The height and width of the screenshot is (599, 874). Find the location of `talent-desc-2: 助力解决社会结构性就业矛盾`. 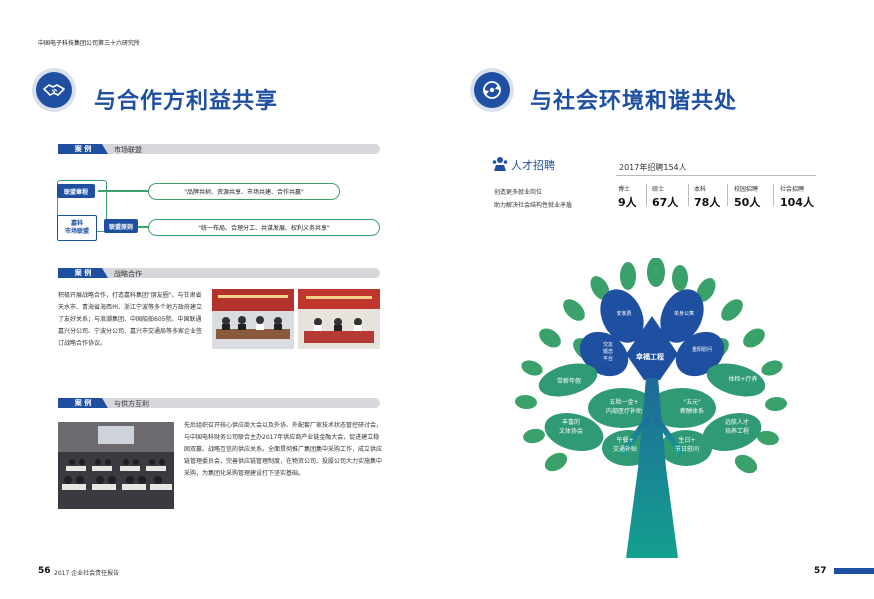

talent-desc-2: 助力解决社会结构性就业矛盾 is located at coordinates (533, 205).